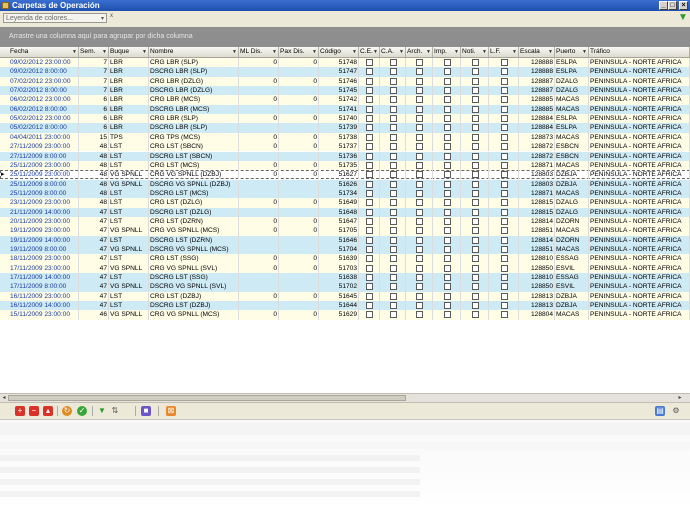 This screenshot has height=507, width=690. What do you see at coordinates (572, 221) in the screenshot?
I see `cell-puerto: DZORN` at bounding box center [572, 221].